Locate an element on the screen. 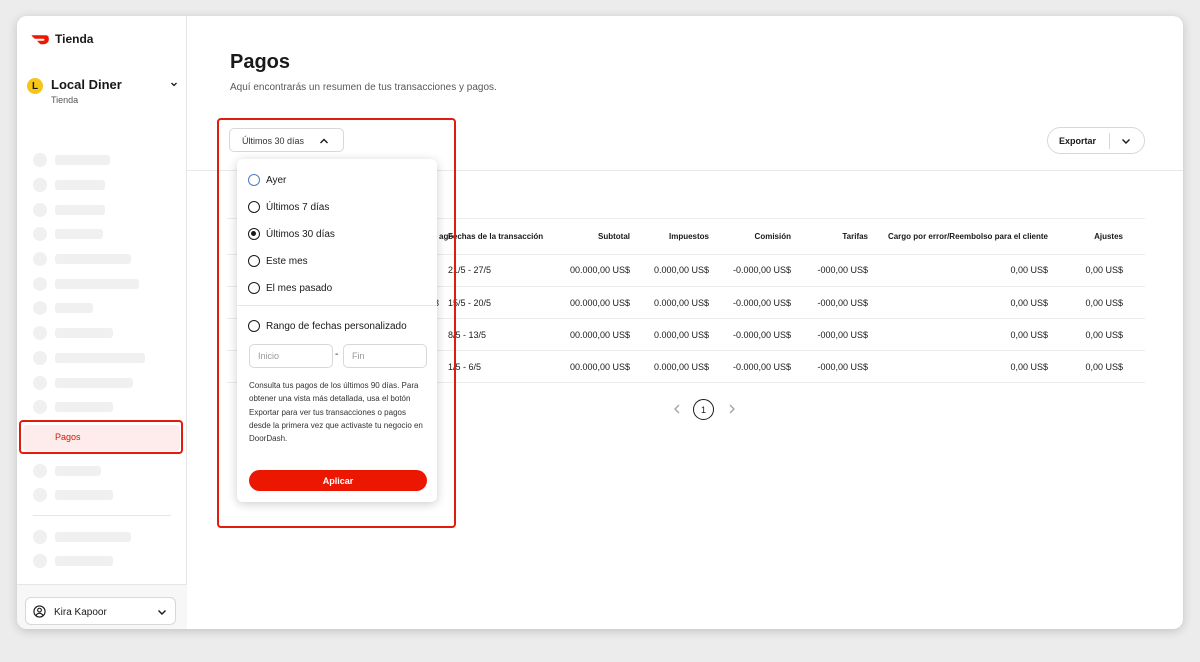 The image size is (1200, 662). user-circle-icon is located at coordinates (39, 611).